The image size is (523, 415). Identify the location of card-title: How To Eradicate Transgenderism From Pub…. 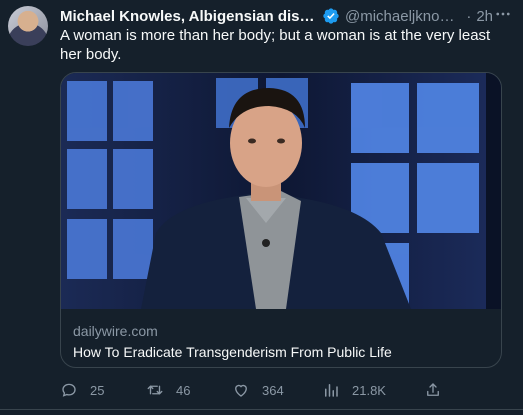
(232, 352).